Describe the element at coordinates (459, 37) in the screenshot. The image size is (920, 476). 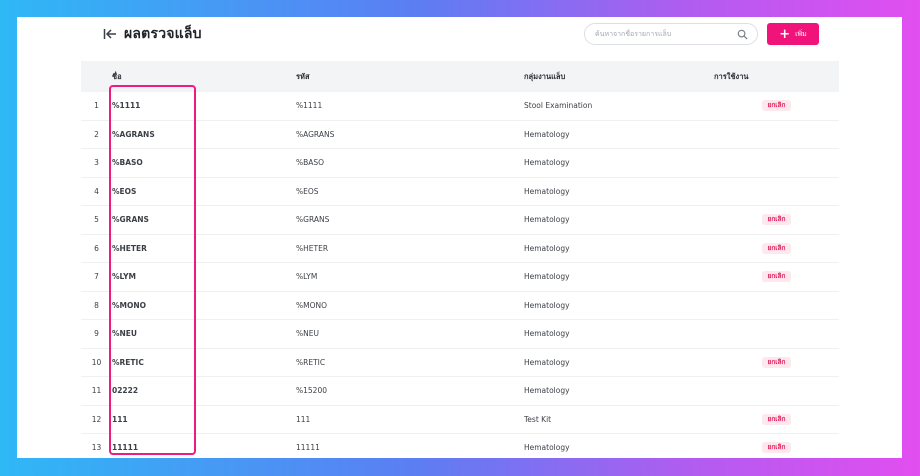
I see `page-header: ผลตรวจแล็บ + เพิ่ม` at that location.